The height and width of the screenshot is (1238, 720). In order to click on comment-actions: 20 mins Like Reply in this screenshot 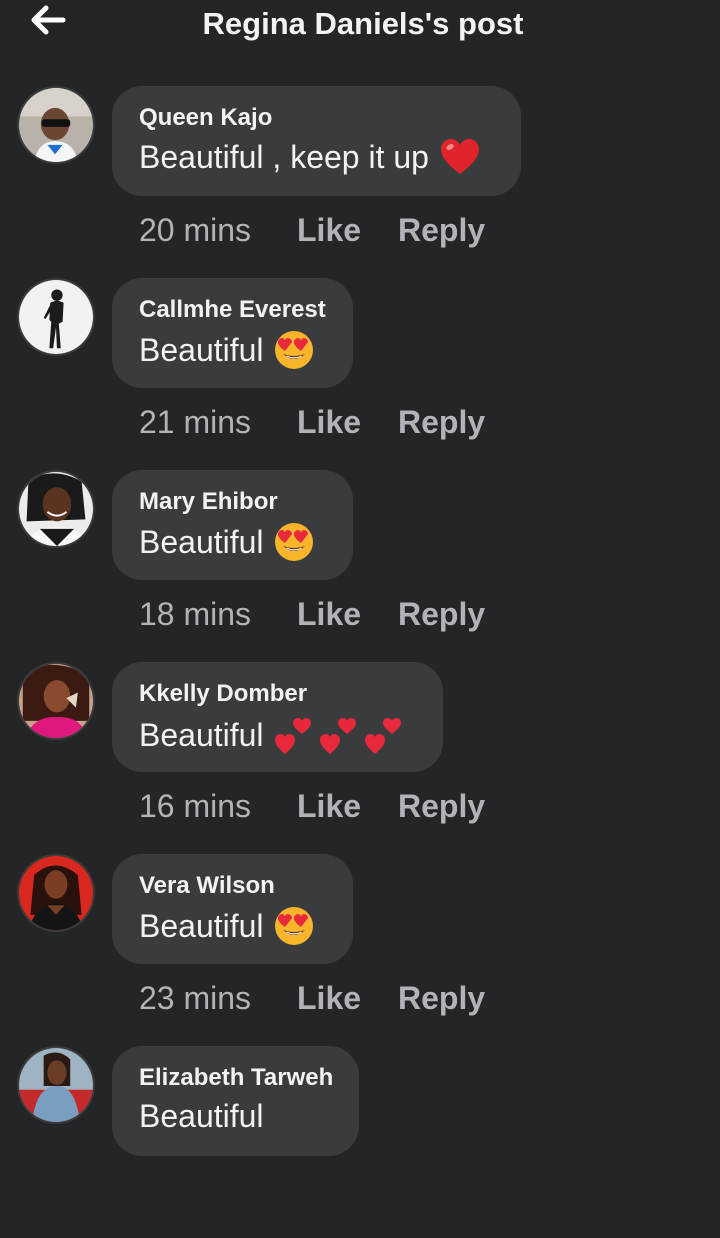, I will do `click(312, 230)`.